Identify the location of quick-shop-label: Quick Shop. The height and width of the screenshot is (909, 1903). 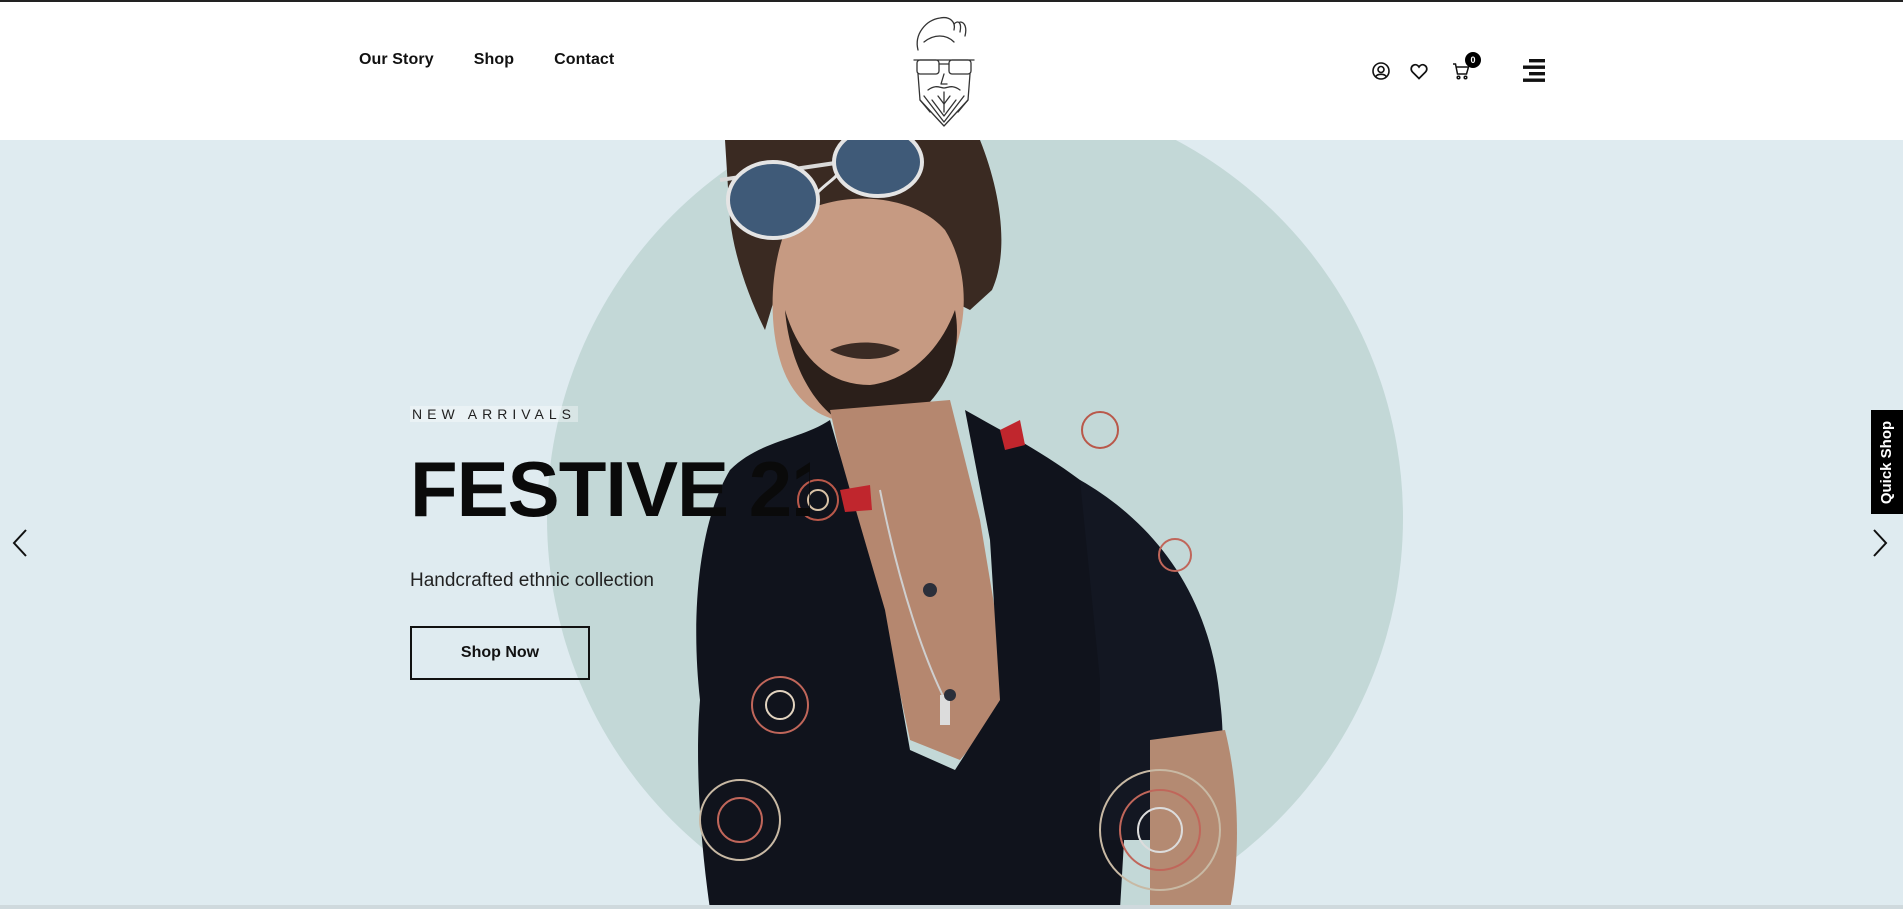
(1887, 462).